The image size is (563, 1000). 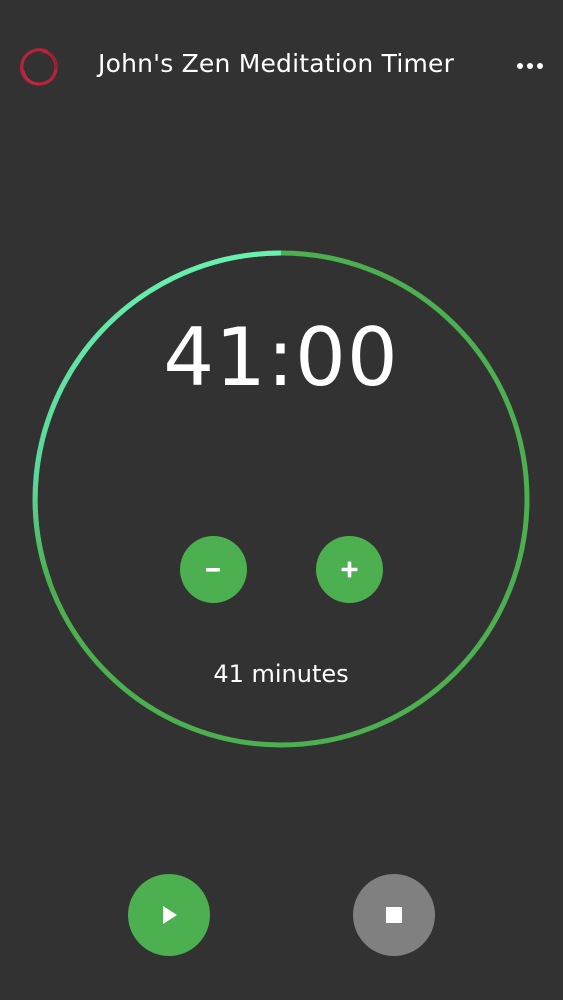 I want to click on play-button, so click(x=169, y=915).